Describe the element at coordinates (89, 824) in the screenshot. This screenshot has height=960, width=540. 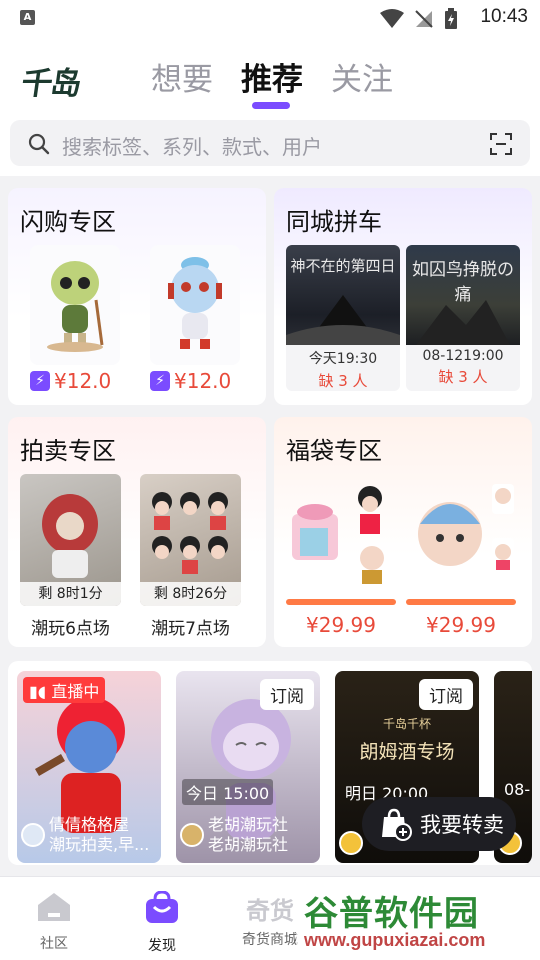
I see `streamer-name: 倩倩格格屋` at that location.